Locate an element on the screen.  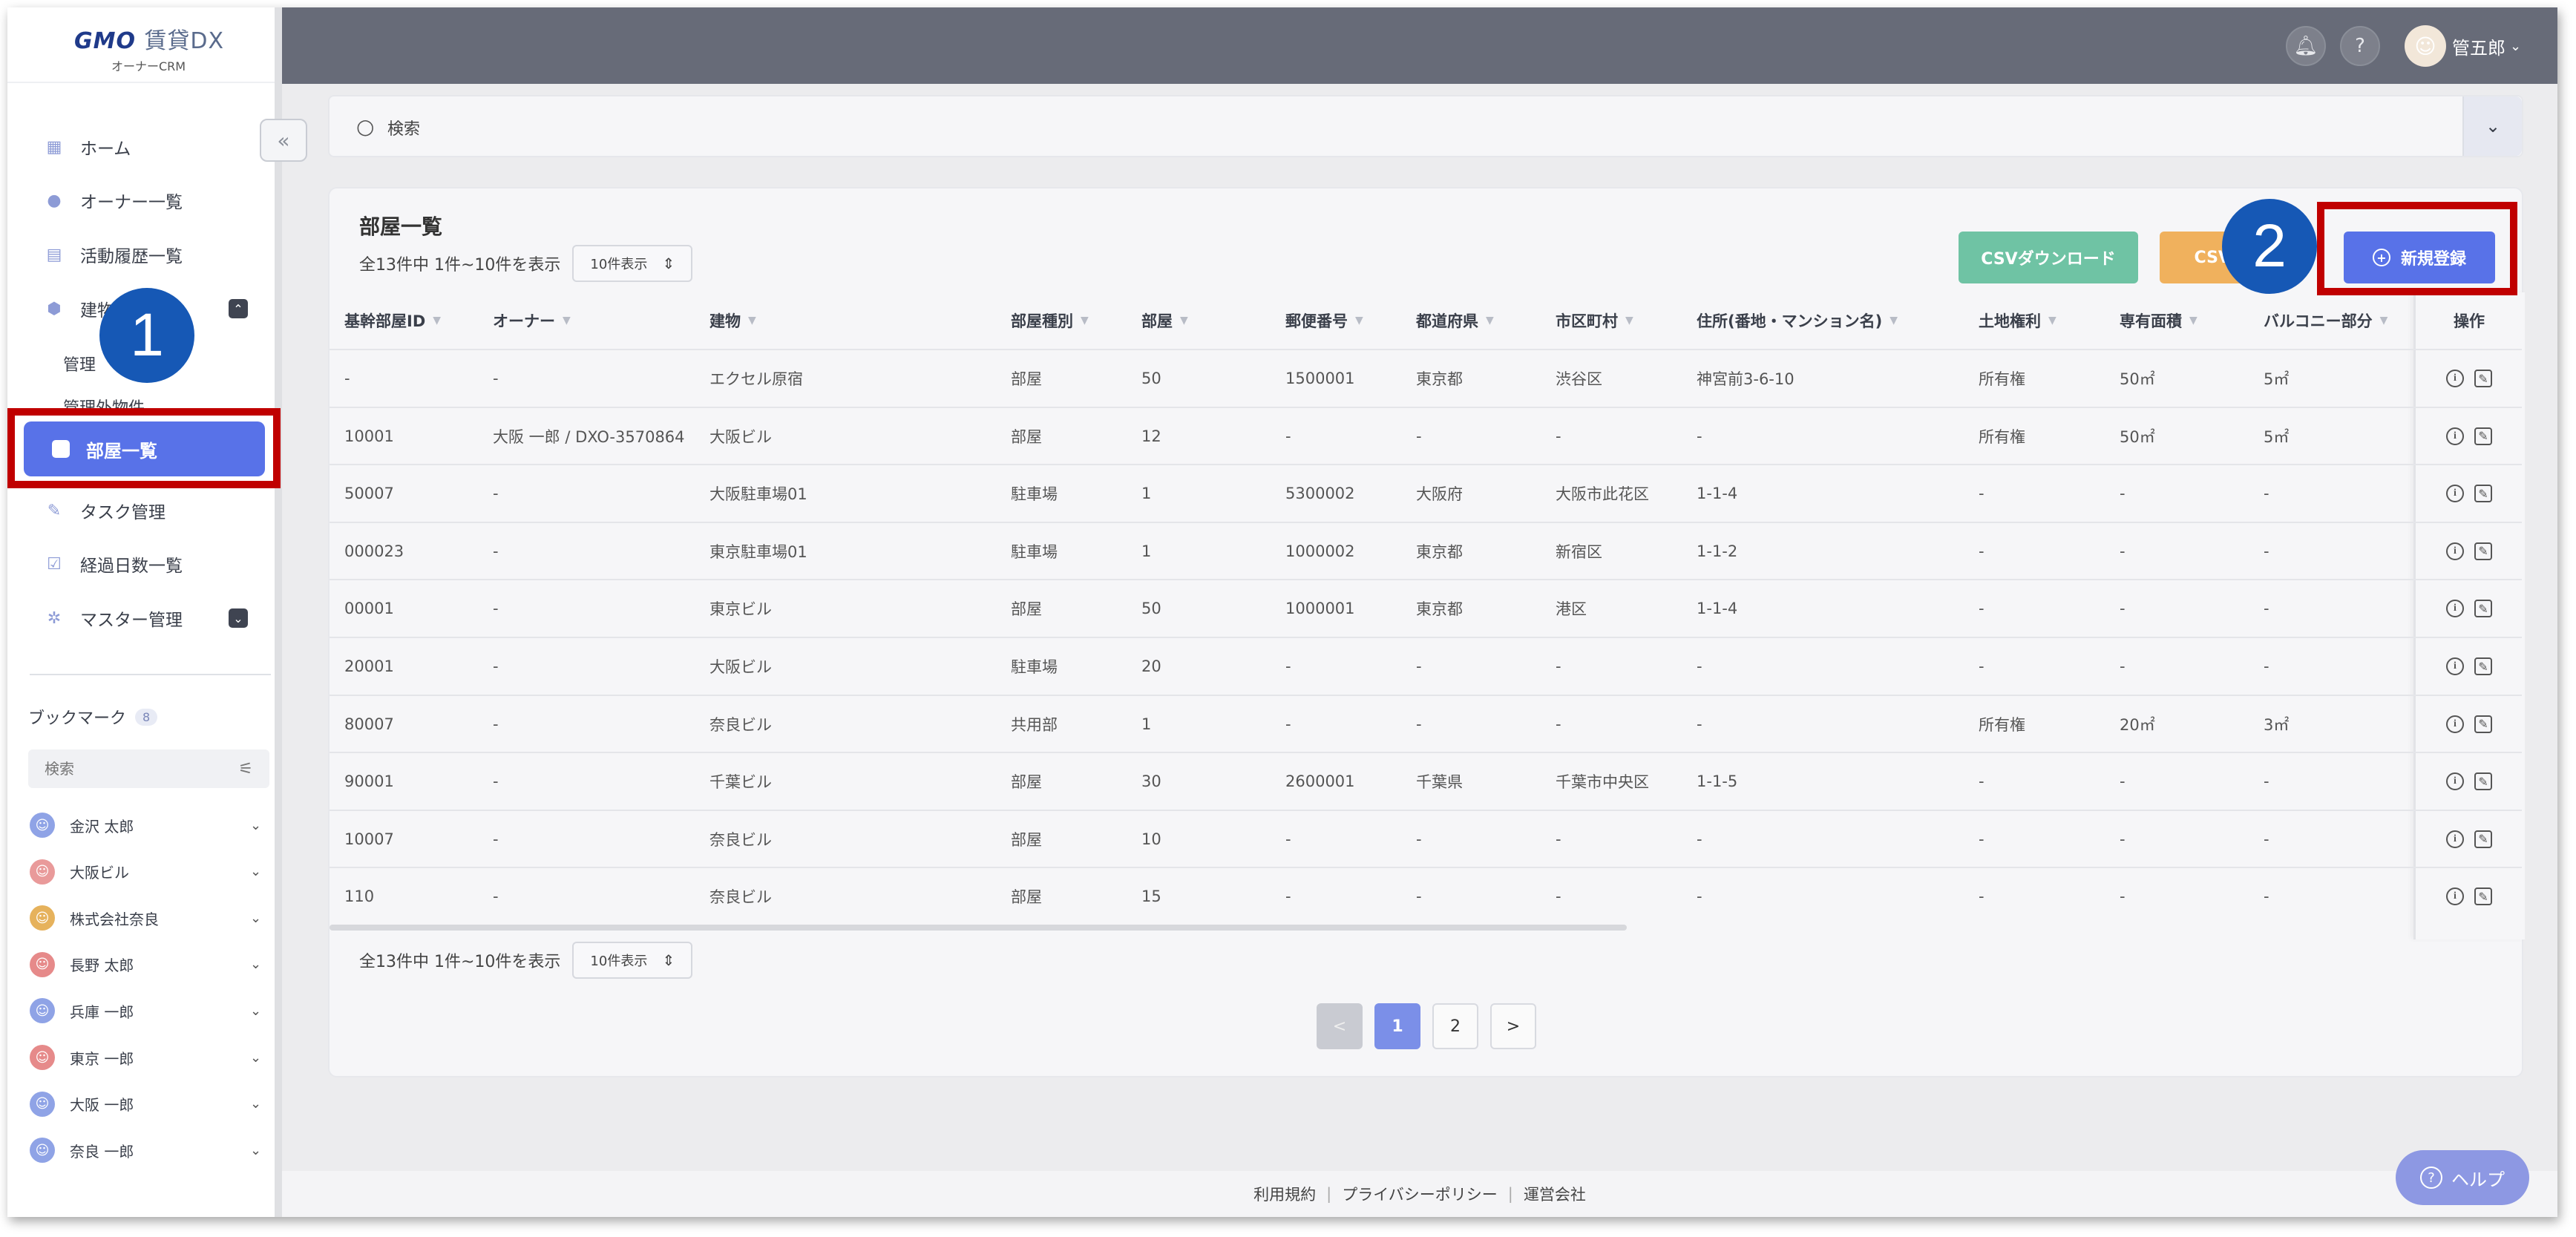
cell-city: 新宿区 is located at coordinates (1579, 551).